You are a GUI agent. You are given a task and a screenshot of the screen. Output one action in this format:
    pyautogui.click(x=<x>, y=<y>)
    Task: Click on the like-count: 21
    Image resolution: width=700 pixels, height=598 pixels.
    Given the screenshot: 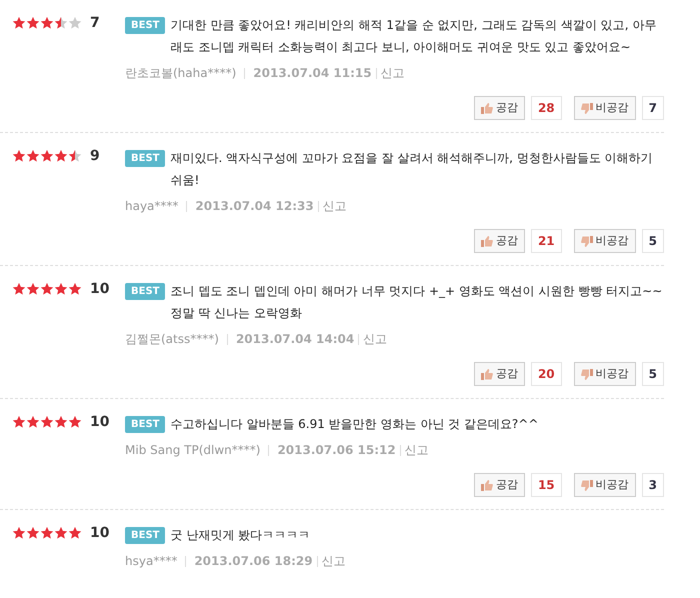 What is the action you would take?
    pyautogui.click(x=546, y=241)
    